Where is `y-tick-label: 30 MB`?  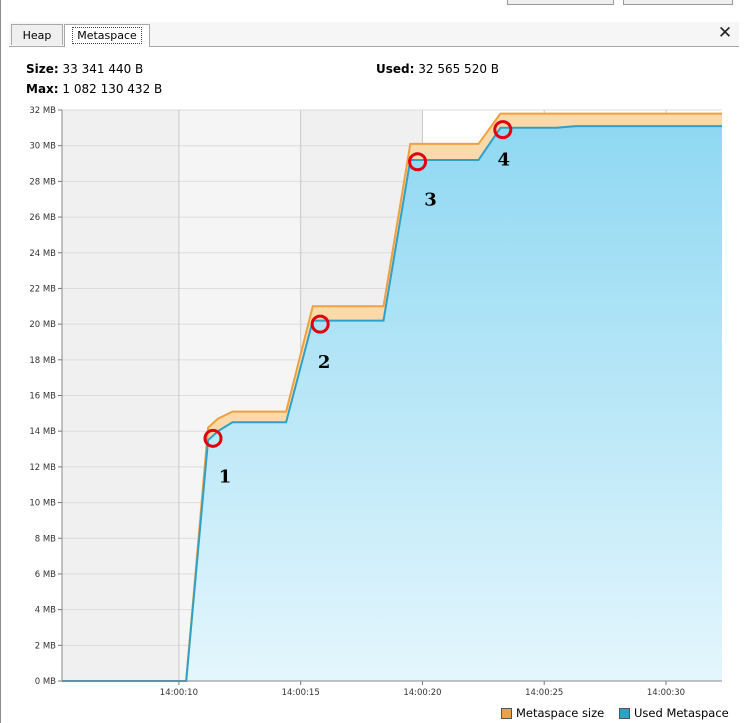 y-tick-label: 30 MB is located at coordinates (42, 147).